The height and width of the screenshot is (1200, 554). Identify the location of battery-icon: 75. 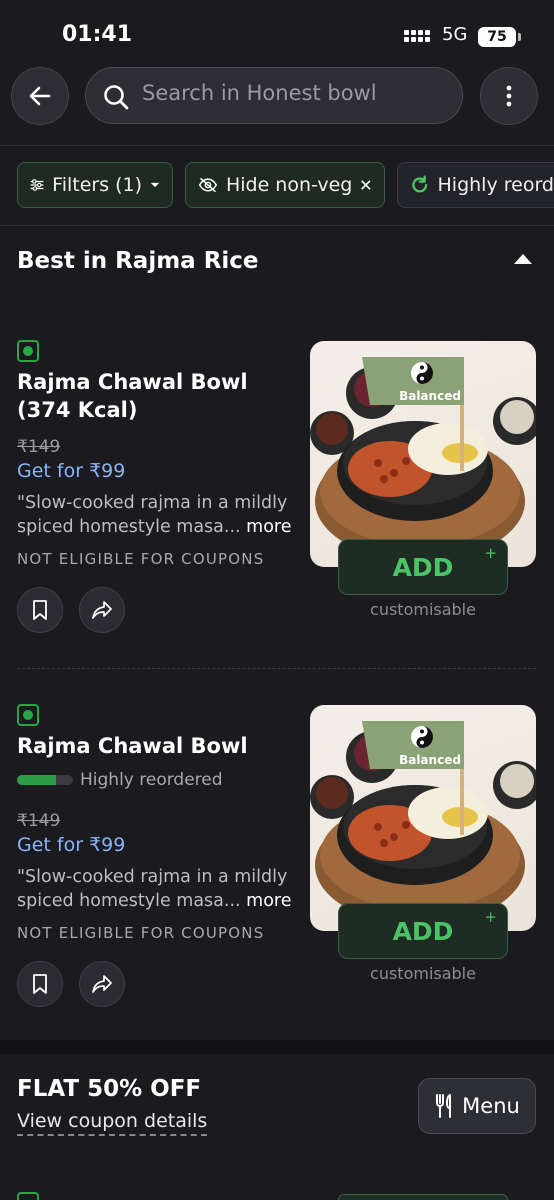
(497, 37).